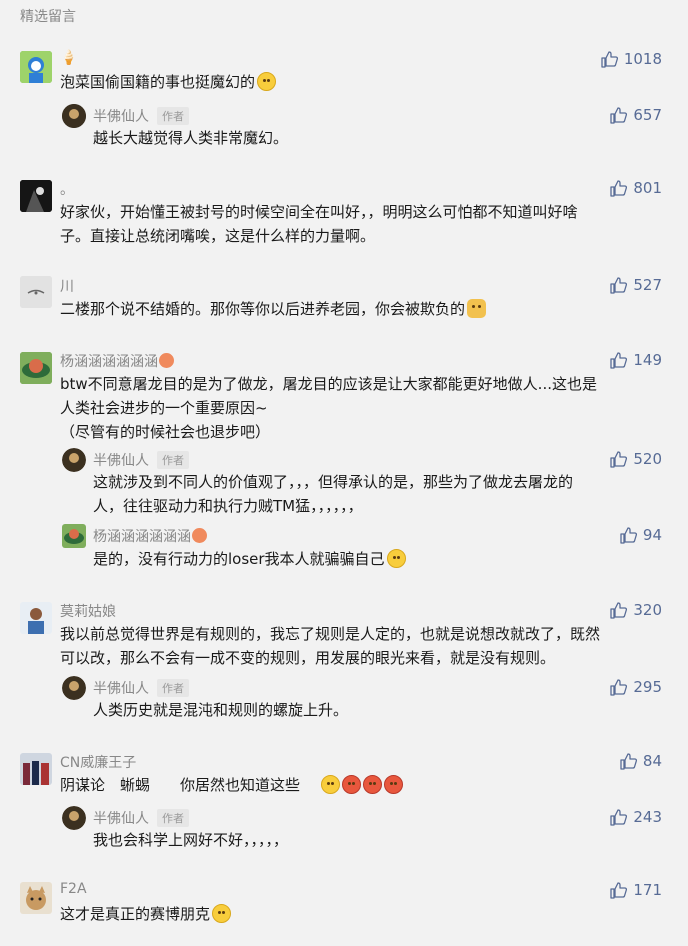 The height and width of the screenshot is (946, 688). Describe the element at coordinates (68, 58) in the screenshot. I see `comment-author: 🍦` at that location.